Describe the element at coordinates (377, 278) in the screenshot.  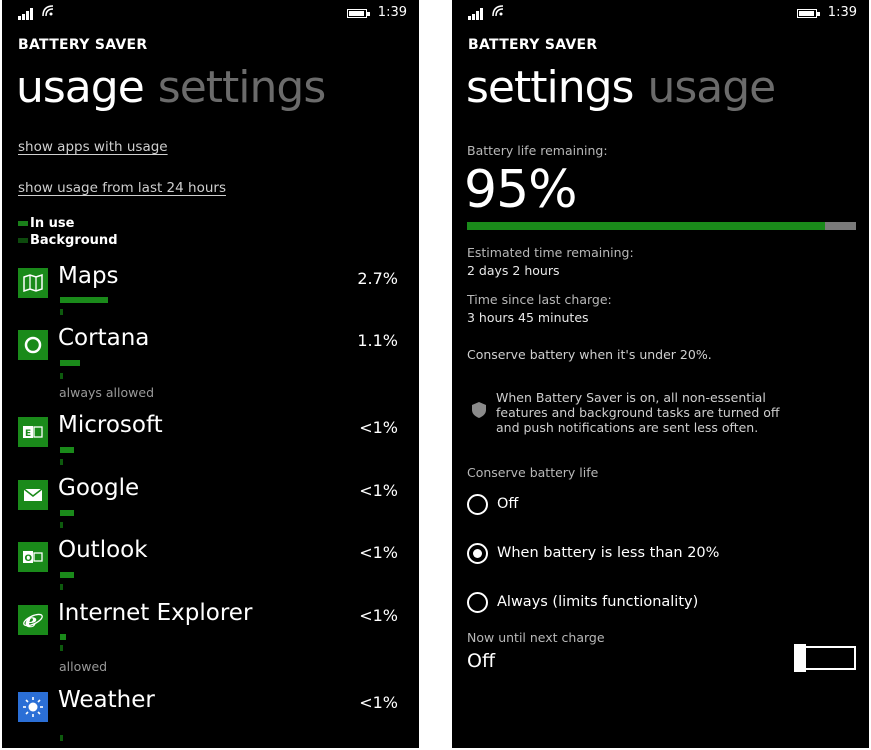
I see `app-percentage: 2.7%` at that location.